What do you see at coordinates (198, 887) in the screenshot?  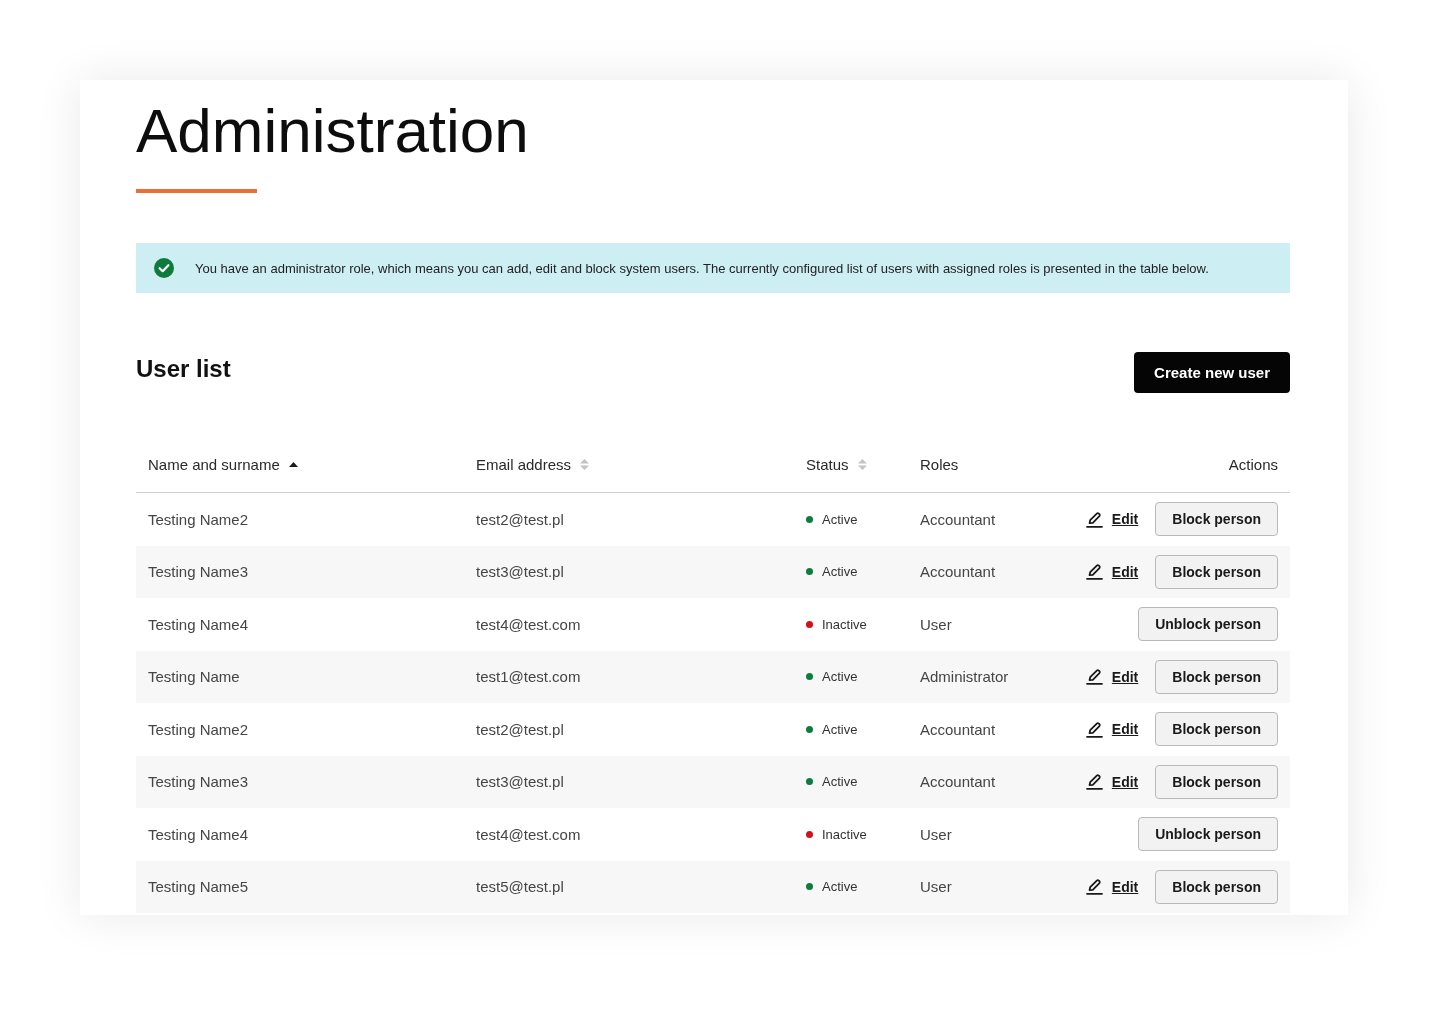 I see `name-cell: Testing Name5` at bounding box center [198, 887].